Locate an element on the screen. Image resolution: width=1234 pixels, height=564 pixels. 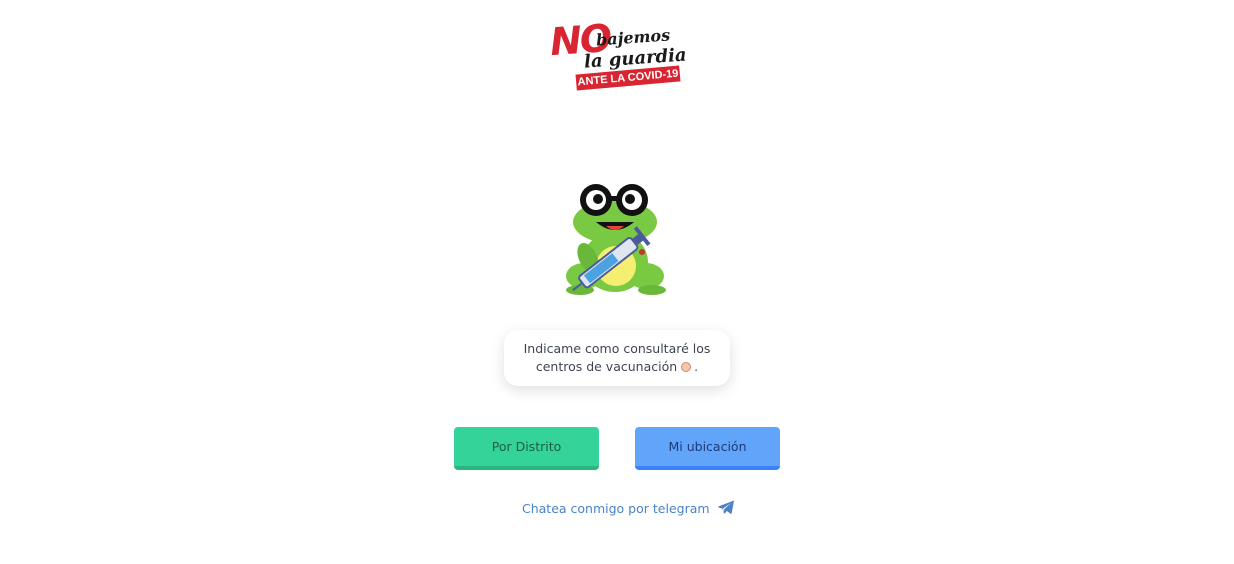
frog-mascot-icon is located at coordinates (615, 238).